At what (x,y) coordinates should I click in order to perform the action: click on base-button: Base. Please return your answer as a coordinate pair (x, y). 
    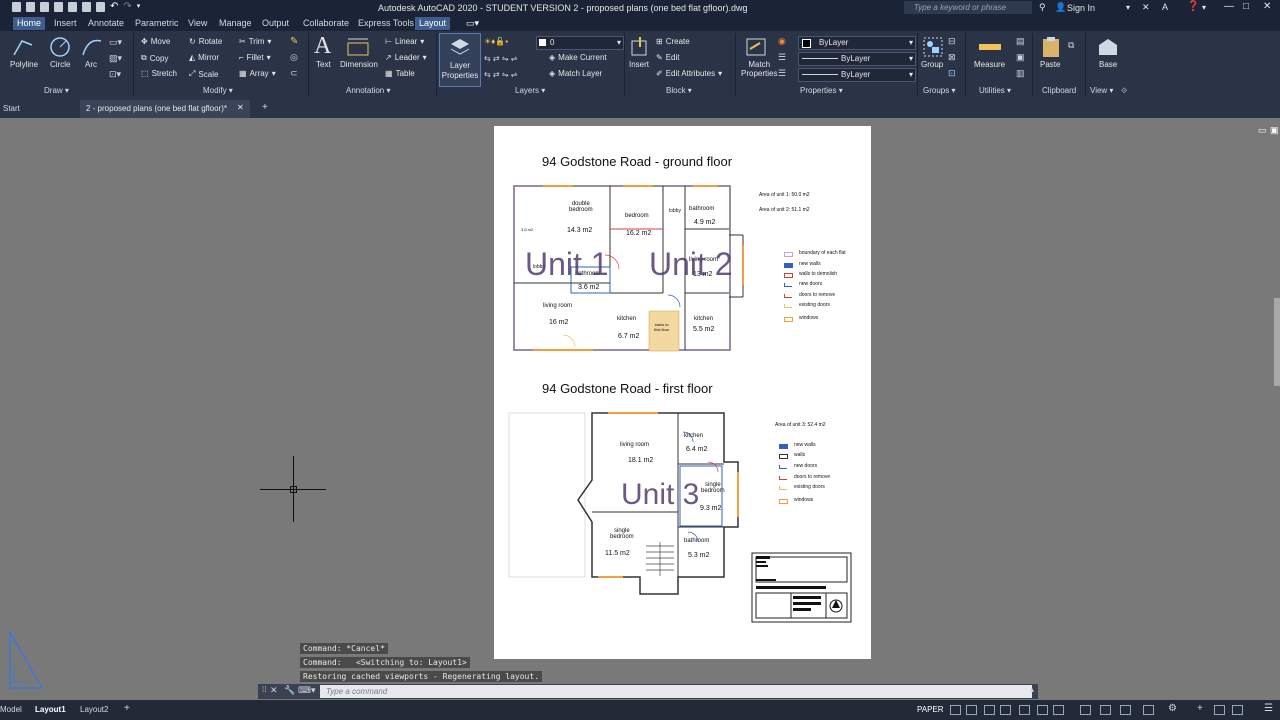
    Looking at the image, I should click on (1108, 64).